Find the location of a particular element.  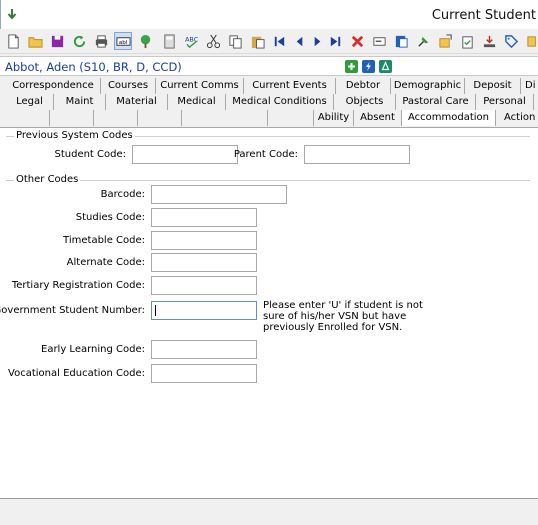

svg-text: abl is located at coordinates (122, 42).